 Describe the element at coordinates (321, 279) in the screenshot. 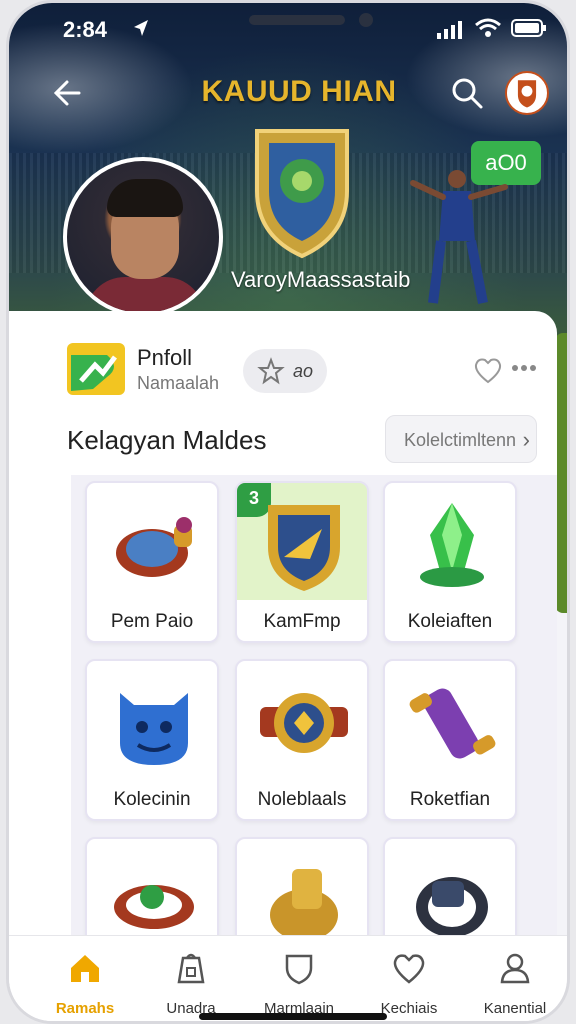

I see `username-label: VaroyMaassastaib` at that location.